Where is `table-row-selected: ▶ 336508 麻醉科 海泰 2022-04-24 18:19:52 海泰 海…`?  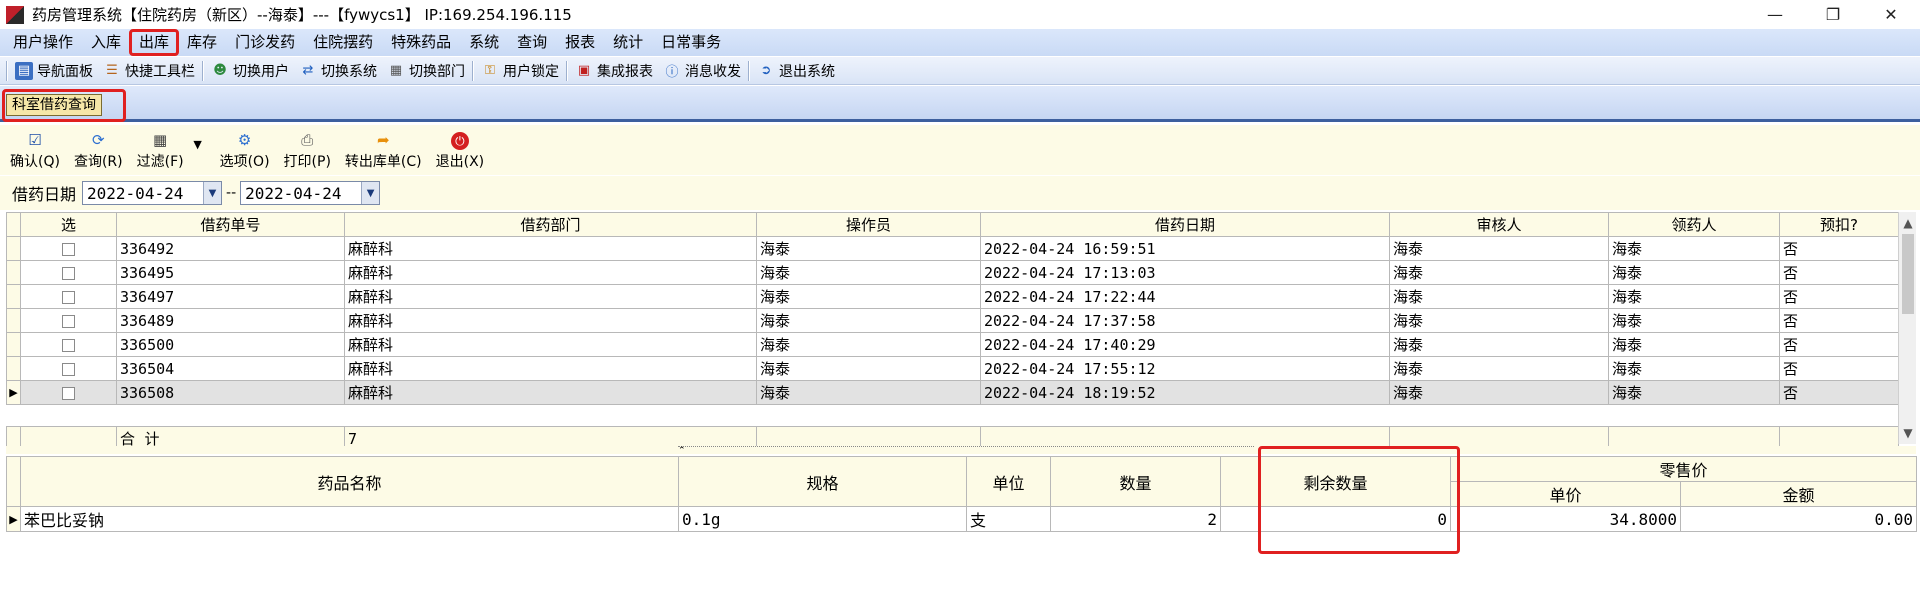
table-row-selected: ▶ 336508 麻醉科 海泰 2022-04-24 18:19:52 海泰 海… is located at coordinates (952, 392).